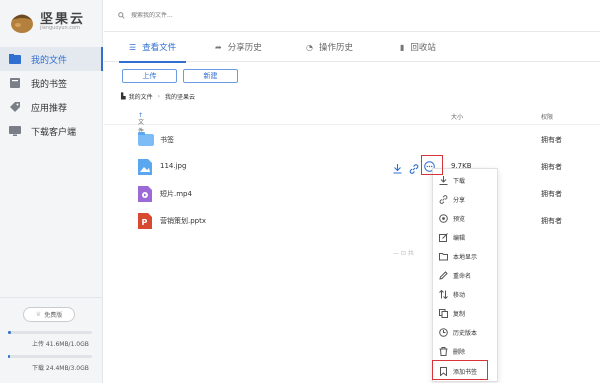 The image size is (600, 383). I want to click on sidebar-item-label: 下载客户端, so click(54, 132).